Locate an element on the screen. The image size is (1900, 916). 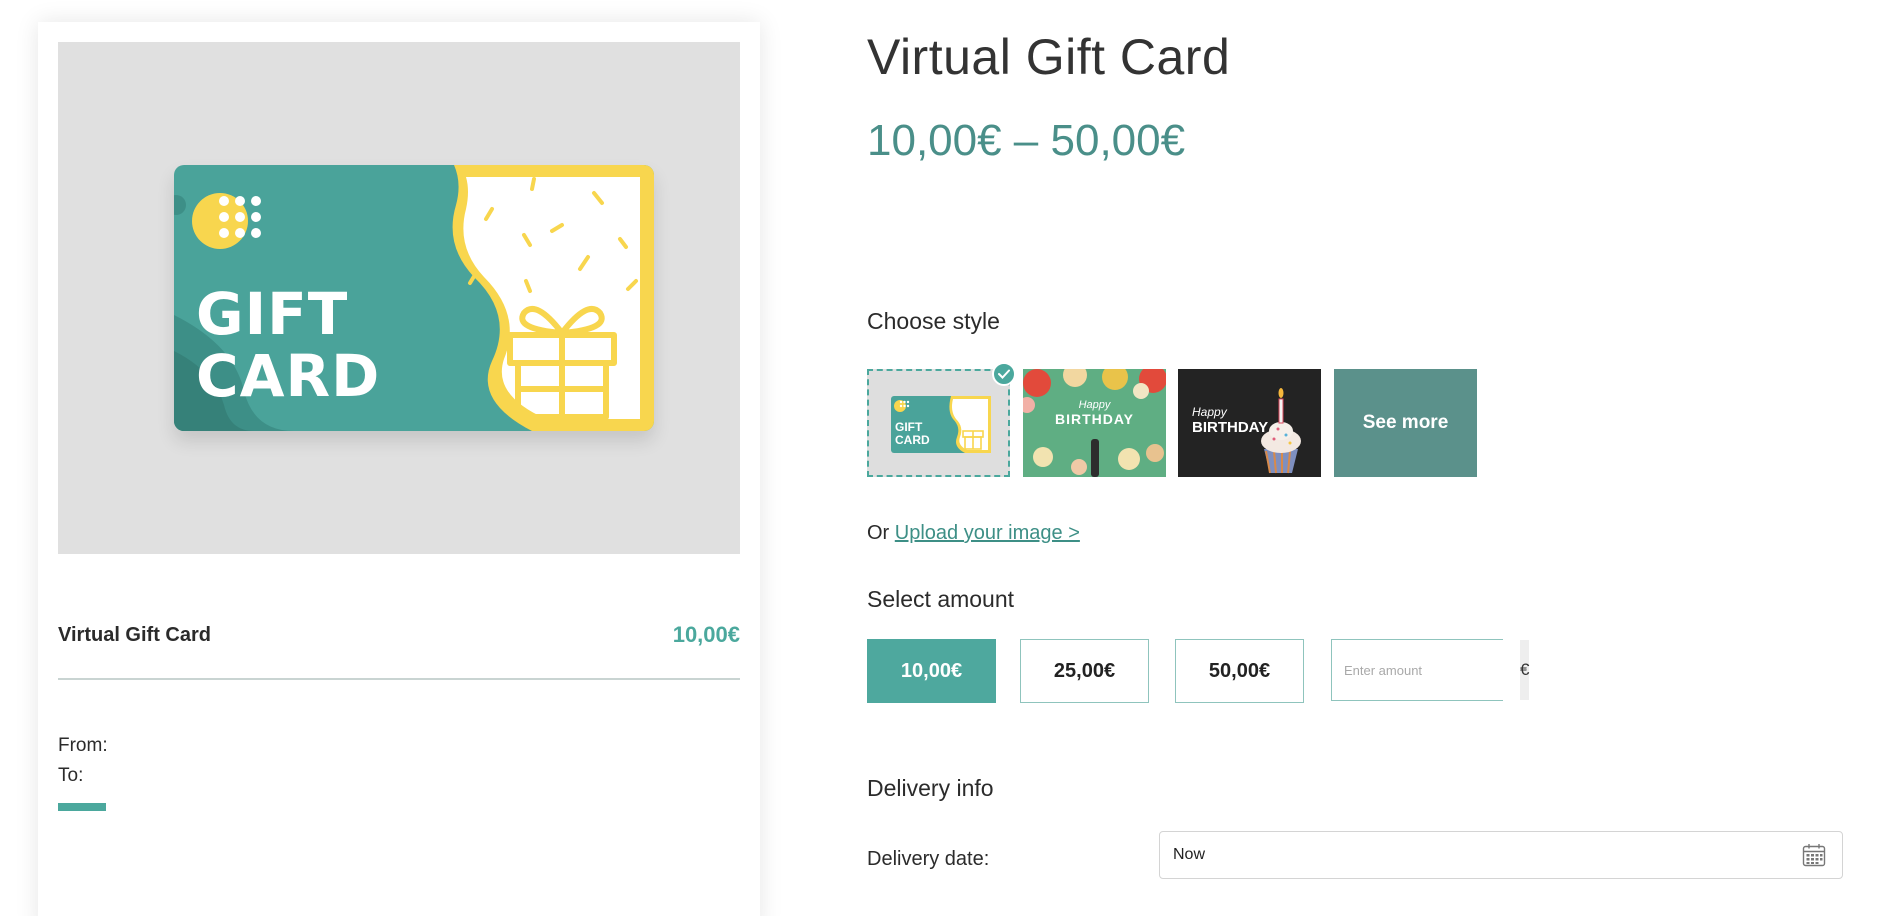
upload-line: Or Upload your image > is located at coordinates (973, 533).